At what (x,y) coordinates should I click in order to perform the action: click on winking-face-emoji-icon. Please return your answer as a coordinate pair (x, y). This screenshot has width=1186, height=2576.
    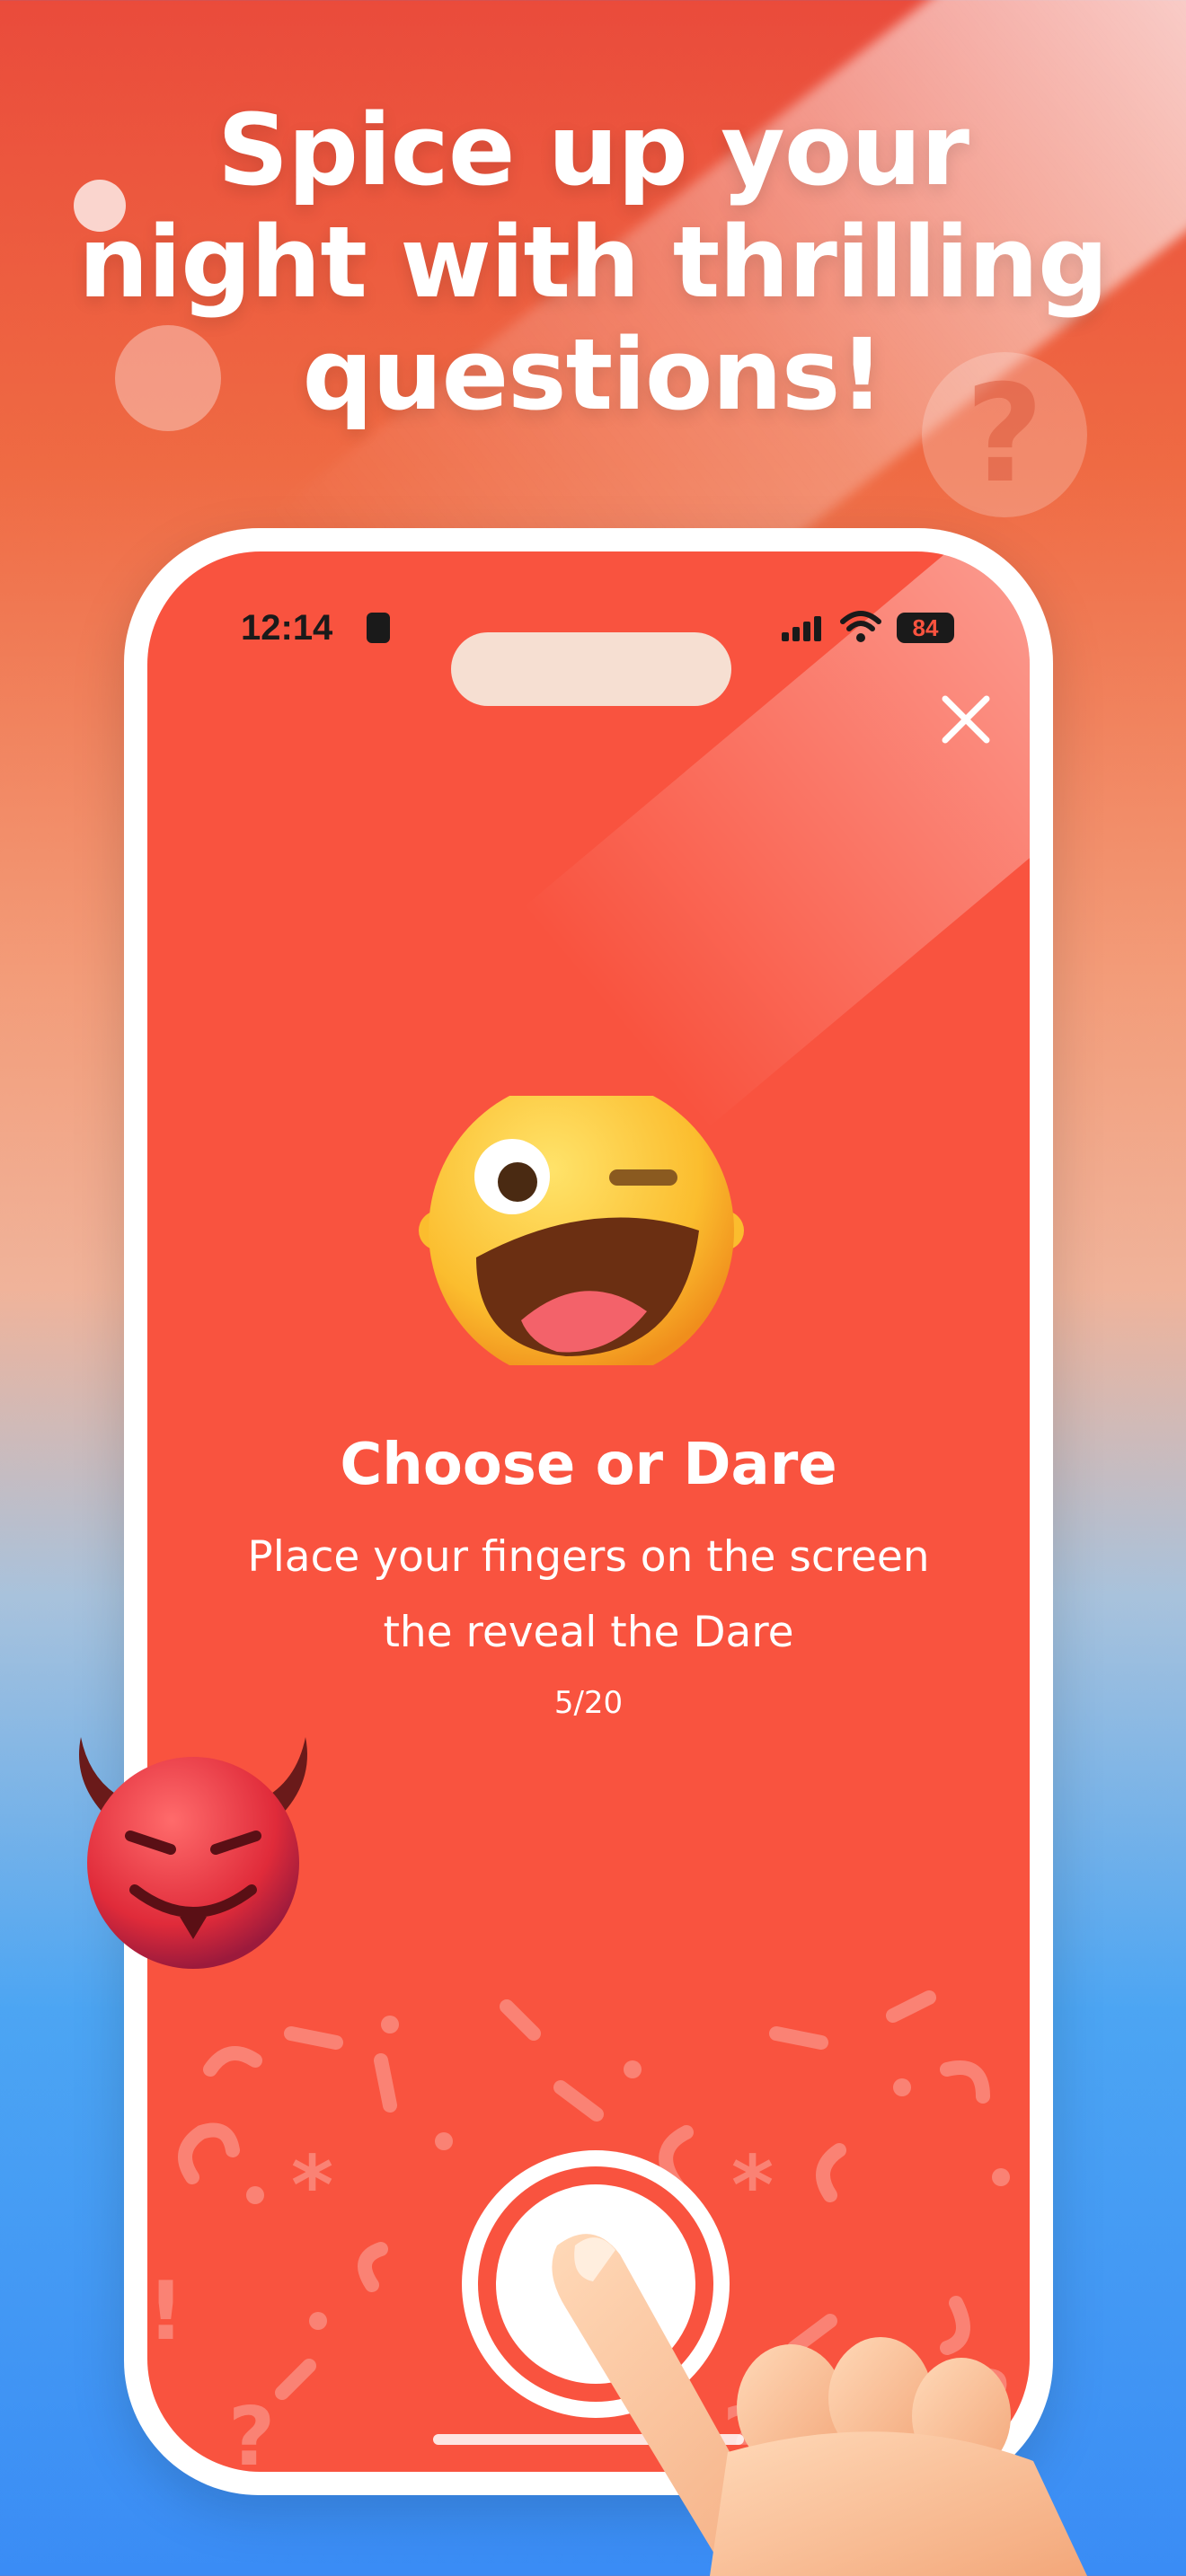
    Looking at the image, I should click on (581, 1230).